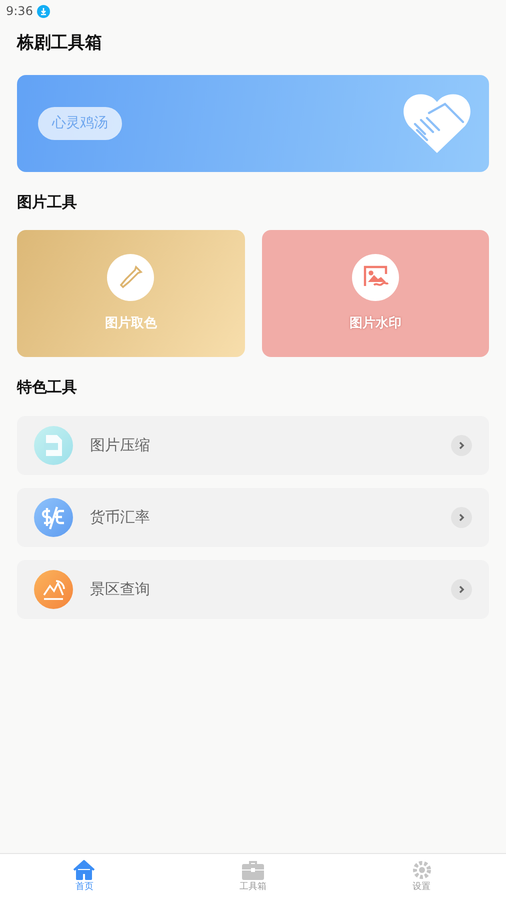  What do you see at coordinates (43, 11) in the screenshot?
I see `download-icon` at bounding box center [43, 11].